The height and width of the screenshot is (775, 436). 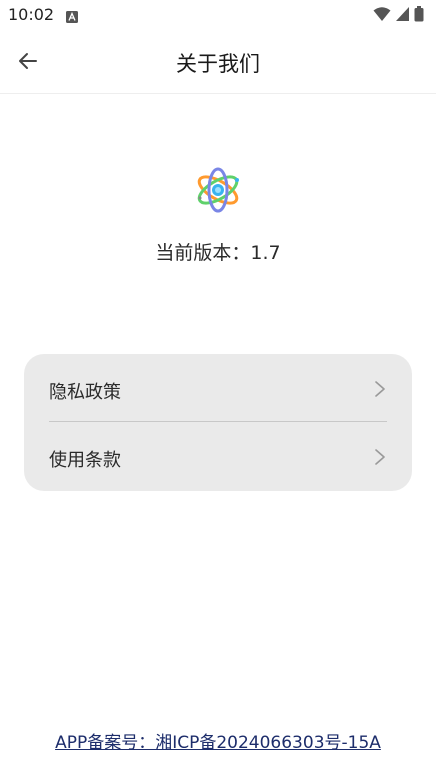 I want to click on status-icons, so click(x=398, y=16).